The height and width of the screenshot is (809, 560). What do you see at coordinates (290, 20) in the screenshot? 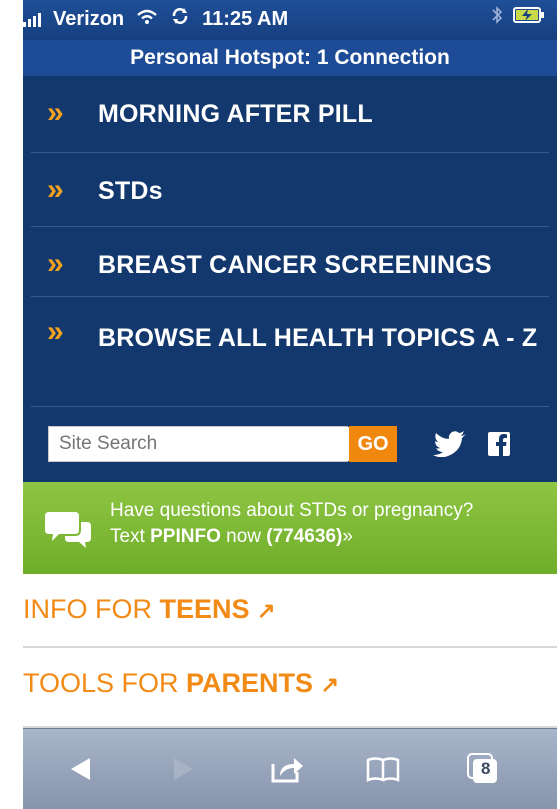
I see `status-bar: Verizon 11:25 AM` at bounding box center [290, 20].